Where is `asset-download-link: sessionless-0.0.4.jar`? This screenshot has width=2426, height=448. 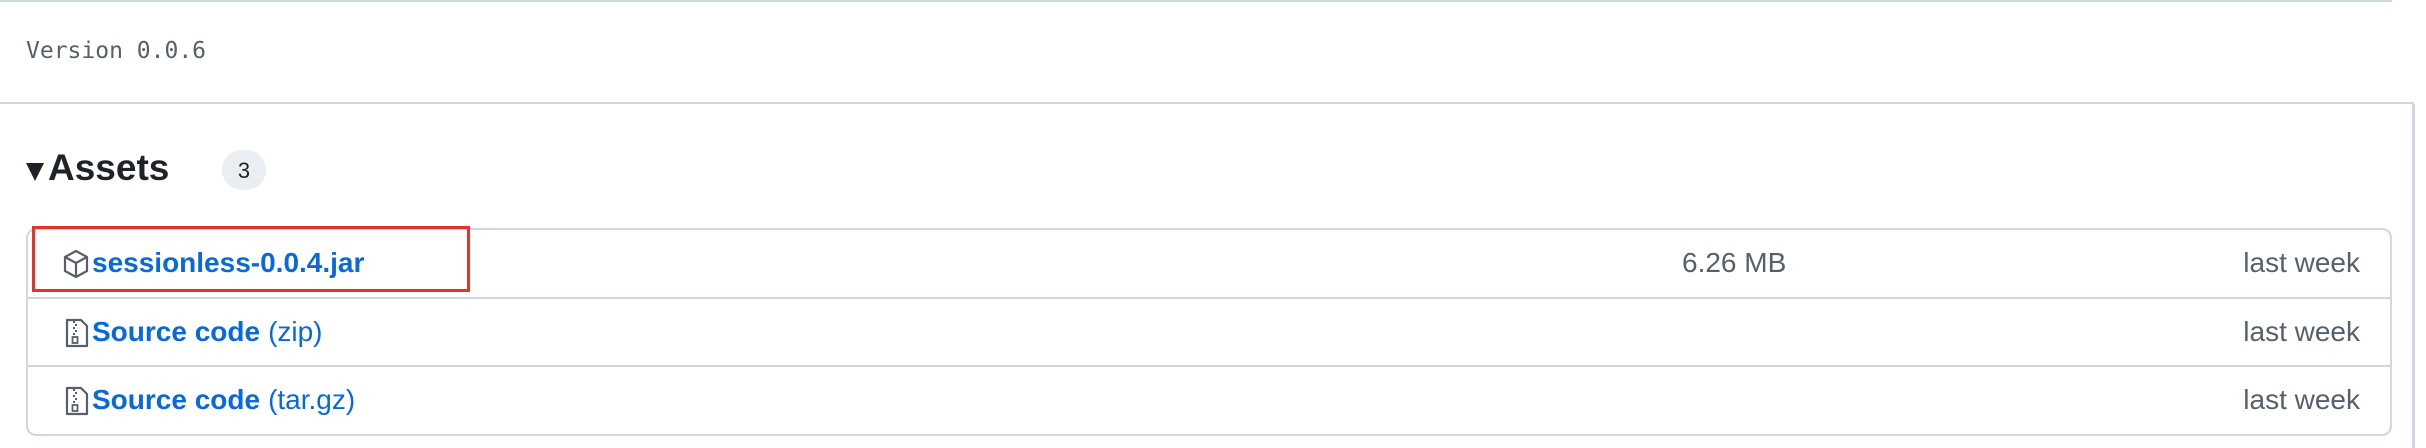
asset-download-link: sessionless-0.0.4.jar is located at coordinates (228, 263).